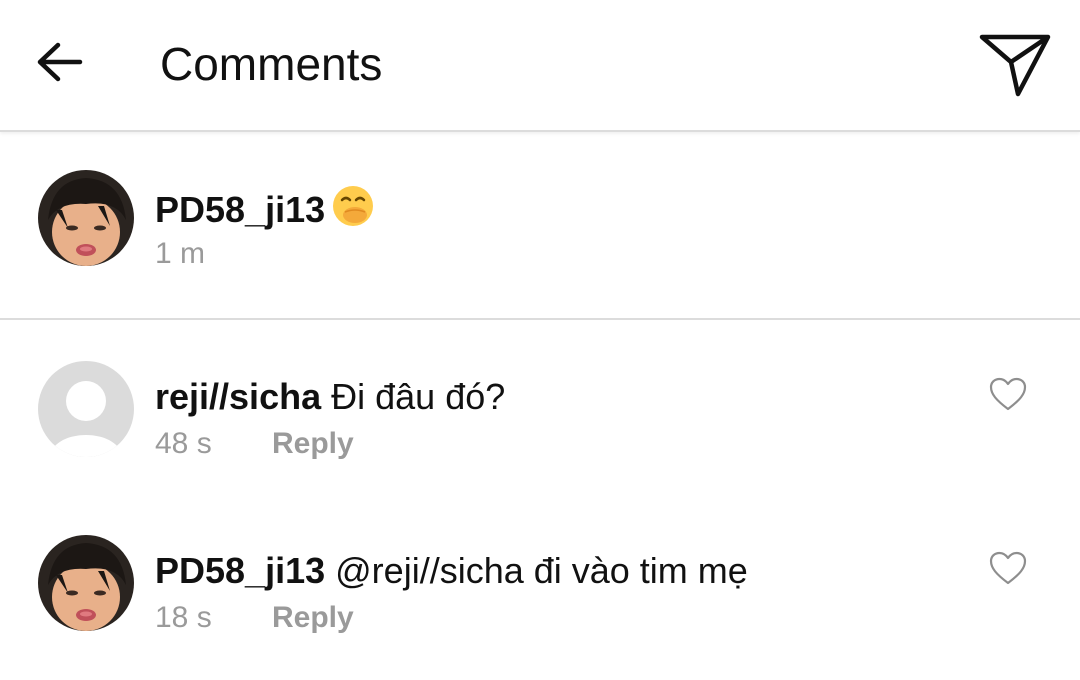 The width and height of the screenshot is (1080, 680). I want to click on comment-username: reji//sicha, so click(238, 396).